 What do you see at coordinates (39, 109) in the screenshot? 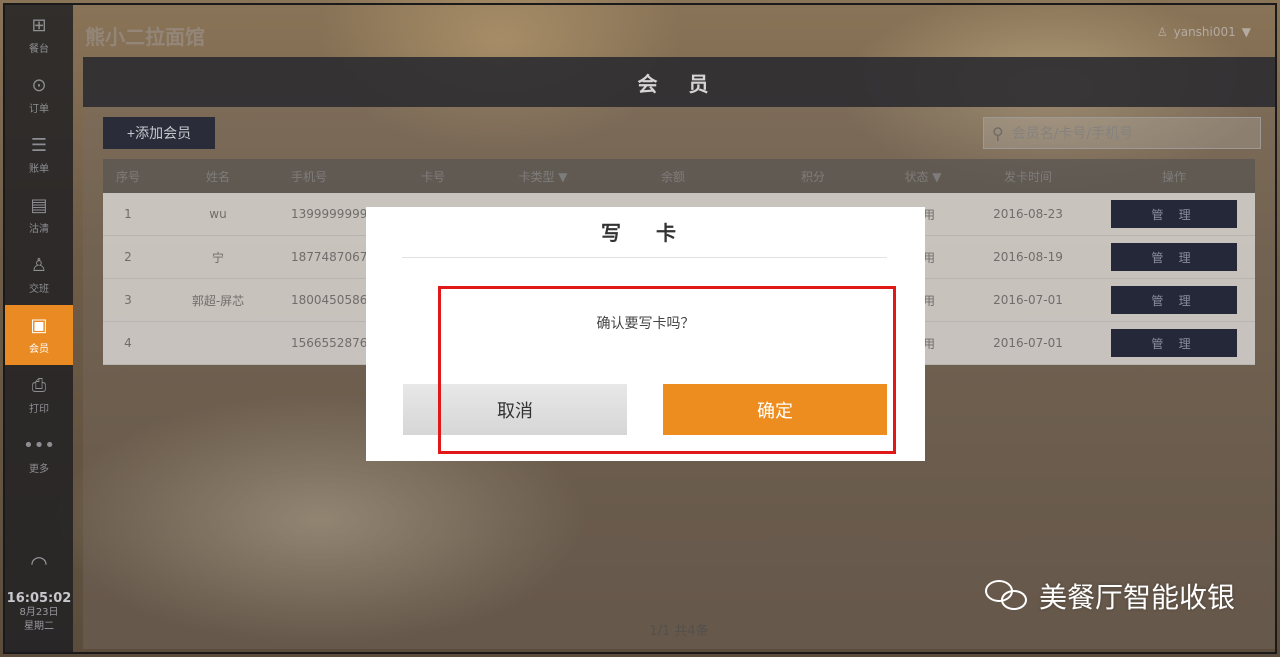
I see `sidebar-item-label: 订单` at bounding box center [39, 109].